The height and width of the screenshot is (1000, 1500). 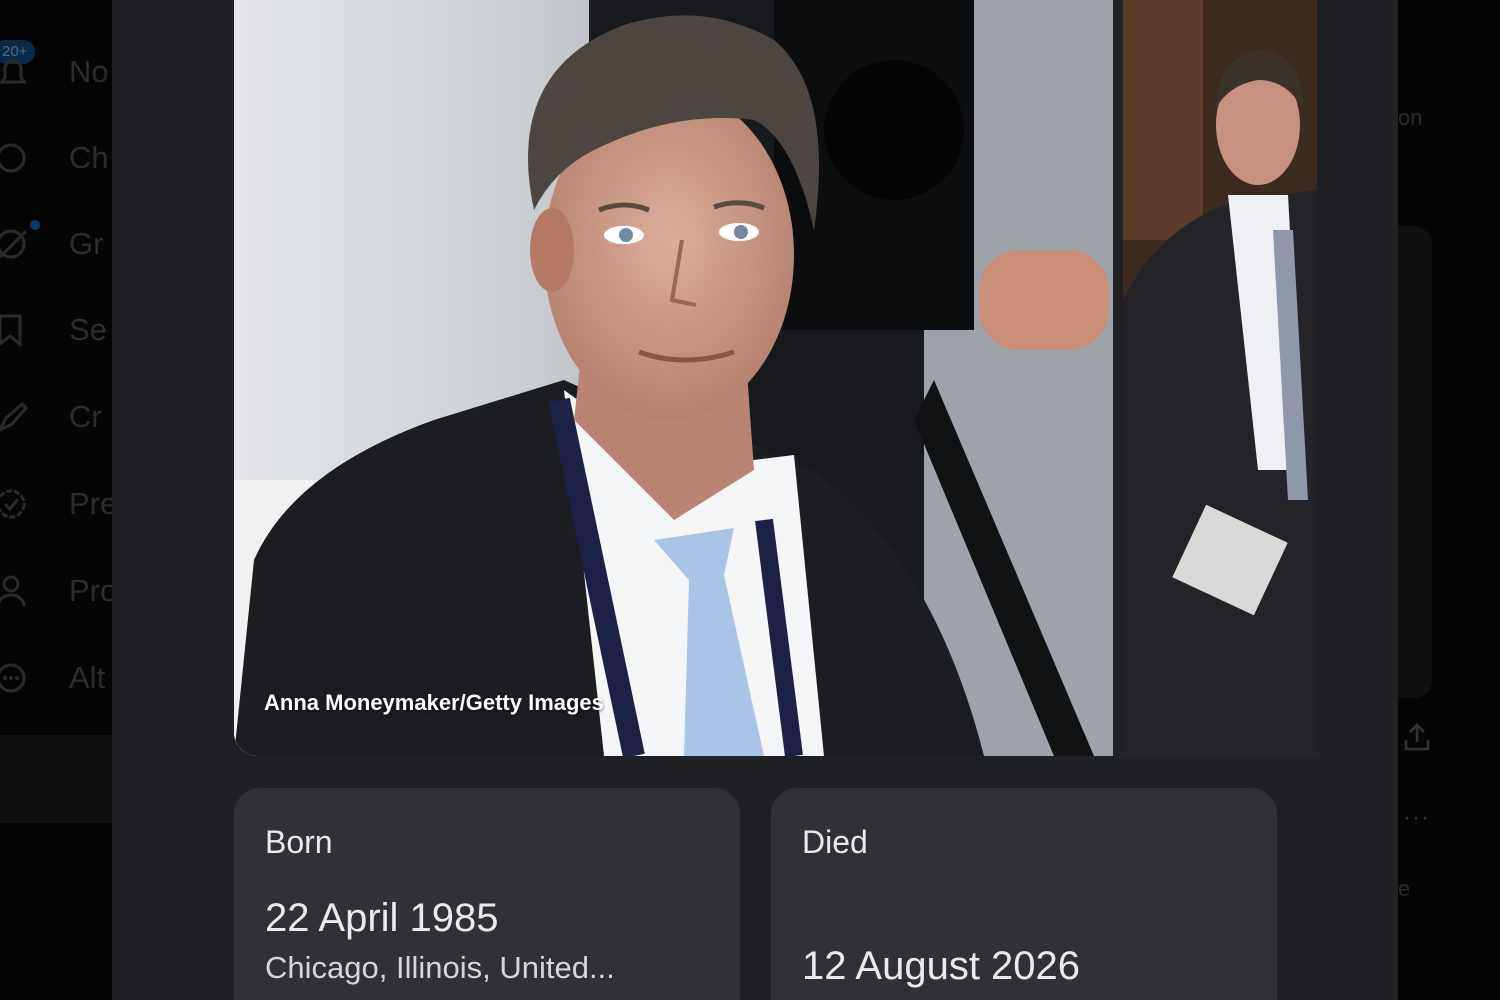 I want to click on right-panel, so click(x=1415, y=462).